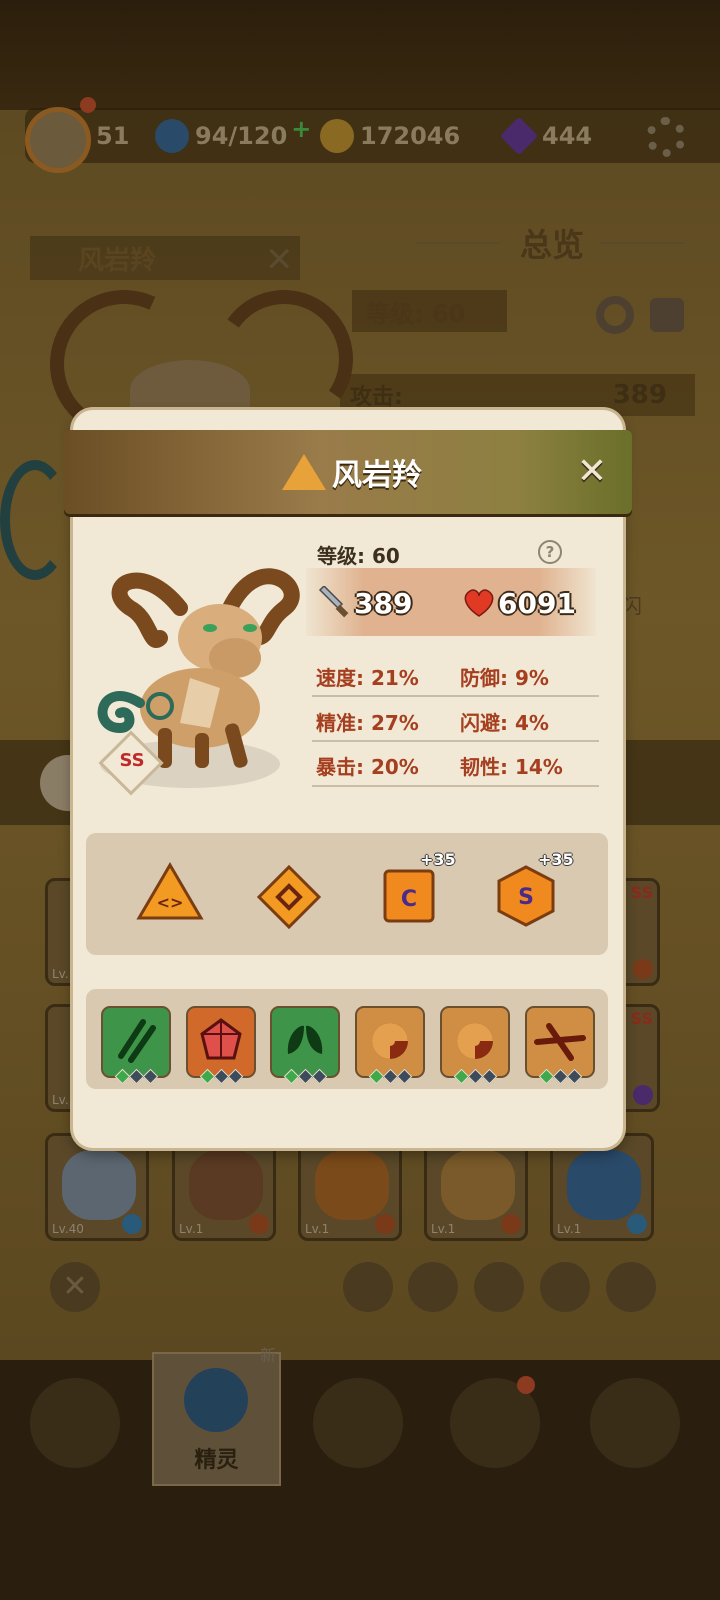 The image size is (720, 1600). I want to click on crystal-skill-icon, so click(221, 1045).